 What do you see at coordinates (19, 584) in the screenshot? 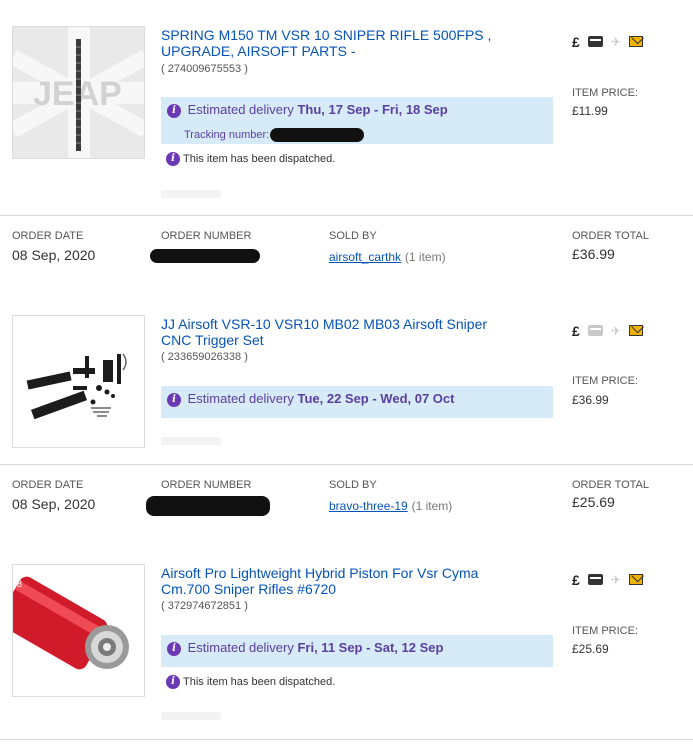
I see `svg-text: 8` at bounding box center [19, 584].